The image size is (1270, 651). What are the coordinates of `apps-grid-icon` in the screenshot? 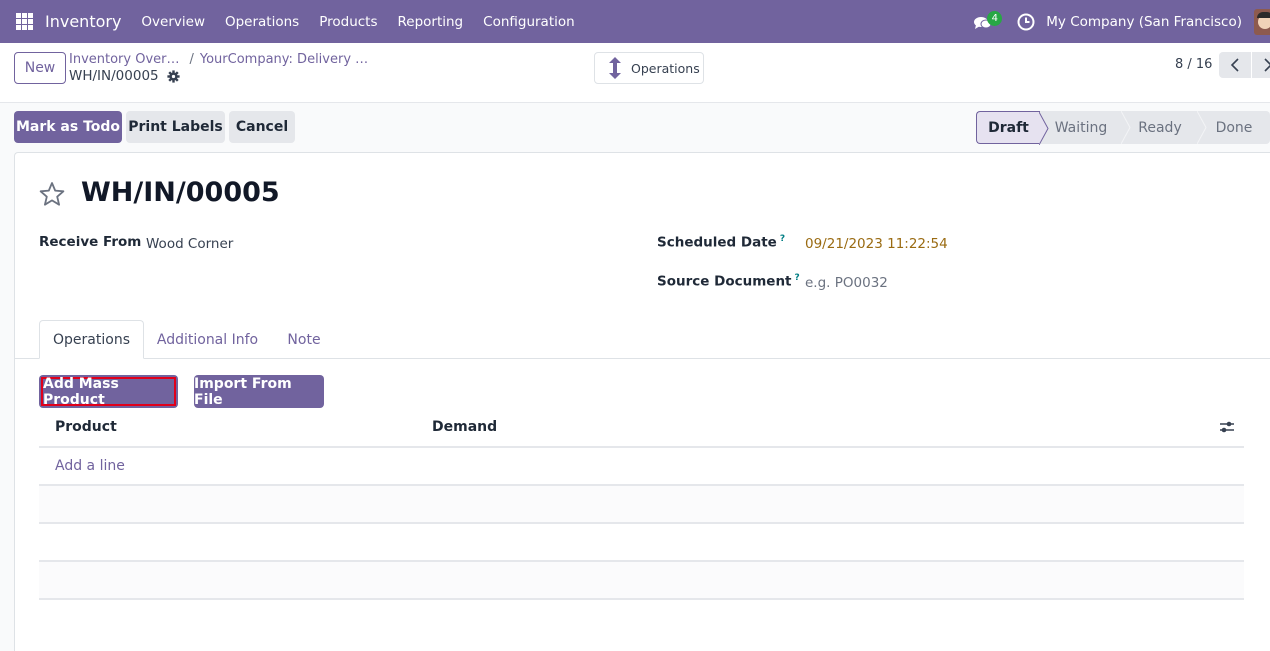 It's located at (25, 21).